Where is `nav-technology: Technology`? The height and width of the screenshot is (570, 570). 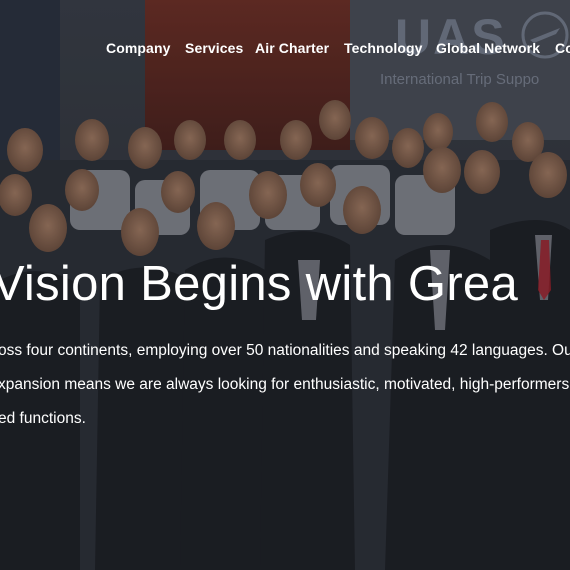 nav-technology: Technology is located at coordinates (383, 48).